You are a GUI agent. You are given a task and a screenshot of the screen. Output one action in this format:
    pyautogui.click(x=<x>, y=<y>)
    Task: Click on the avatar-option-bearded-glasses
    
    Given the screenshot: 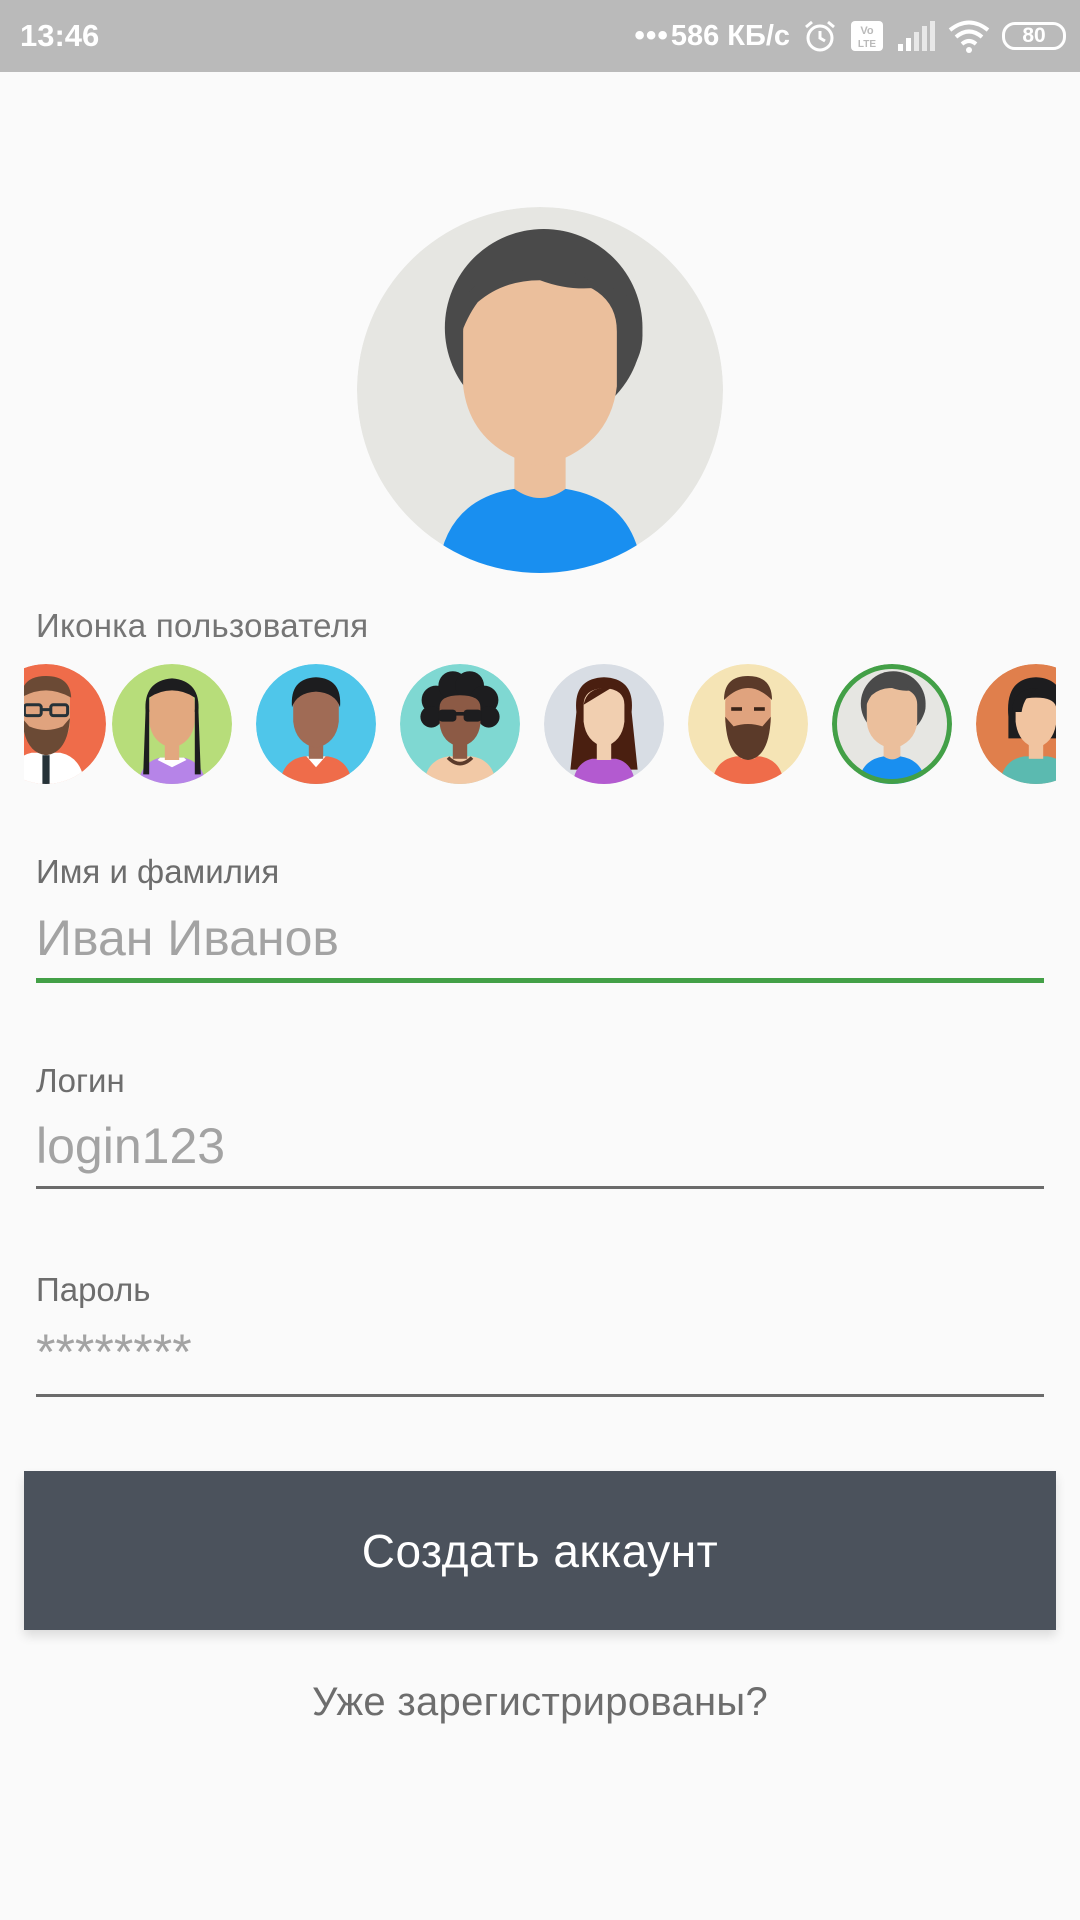 What is the action you would take?
    pyautogui.click(x=65, y=724)
    